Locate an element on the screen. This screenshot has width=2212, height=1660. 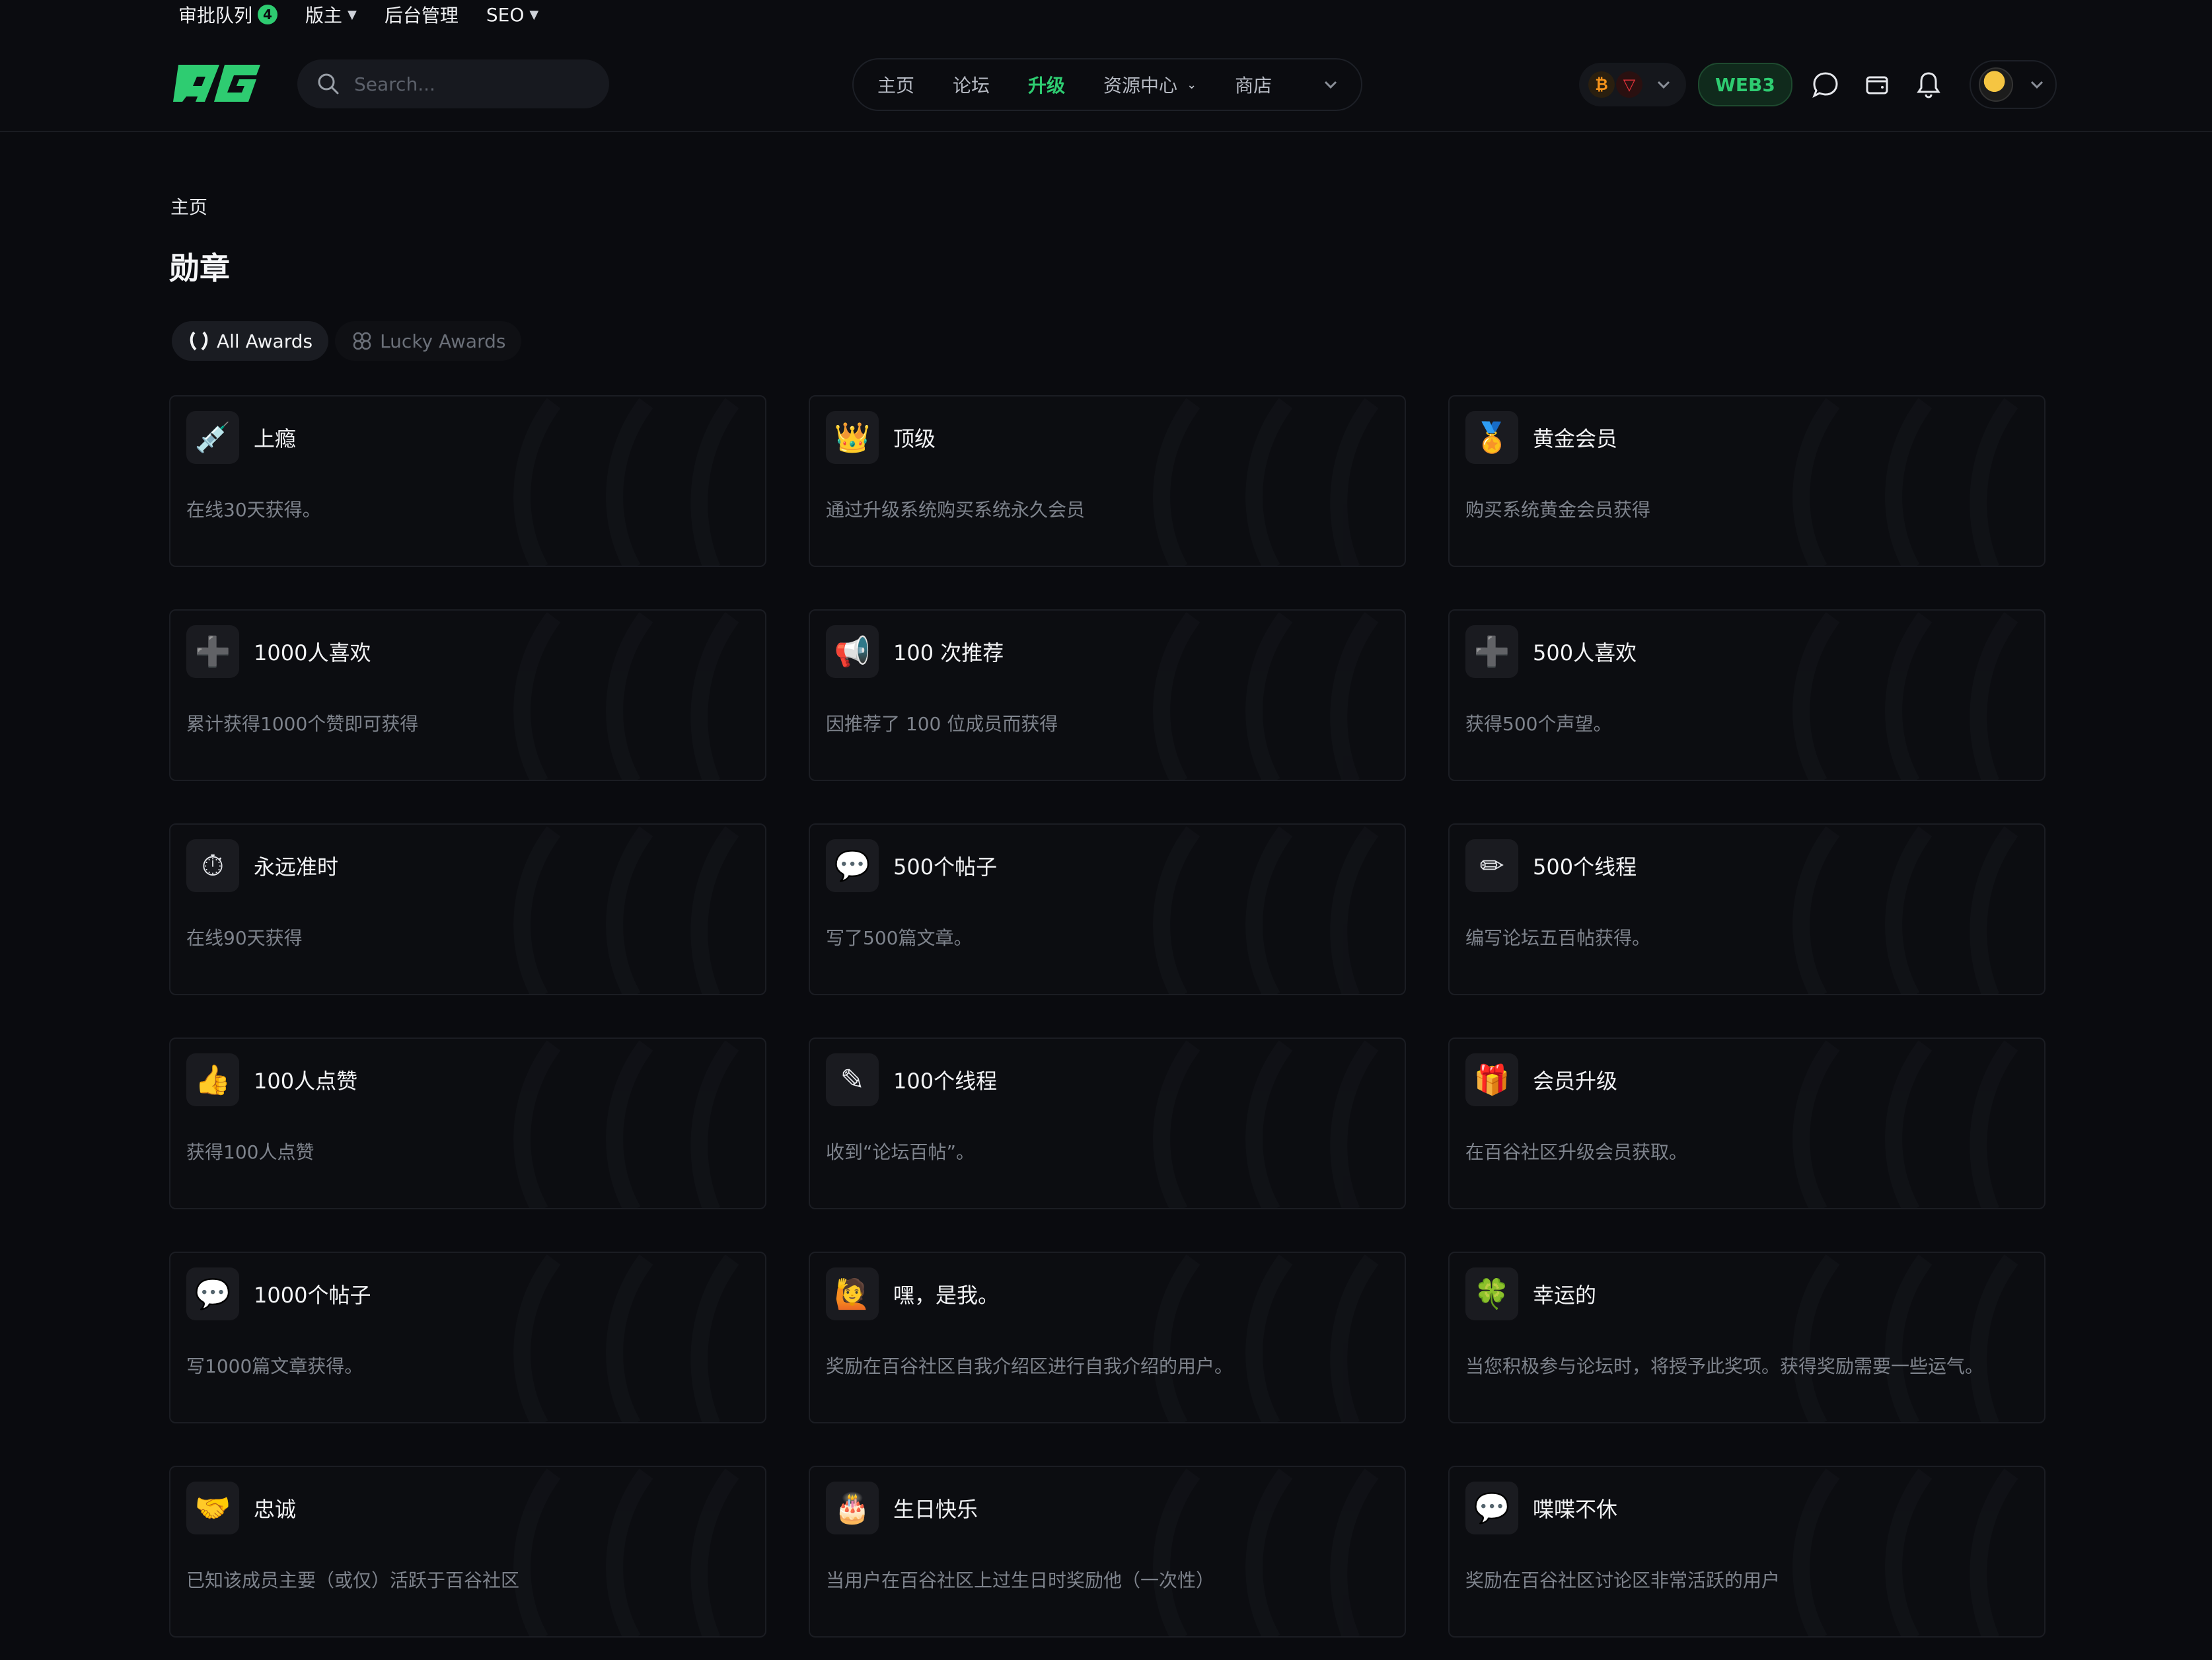
award-description: 通过升级系统购买系统永久会员 is located at coordinates (956, 510).